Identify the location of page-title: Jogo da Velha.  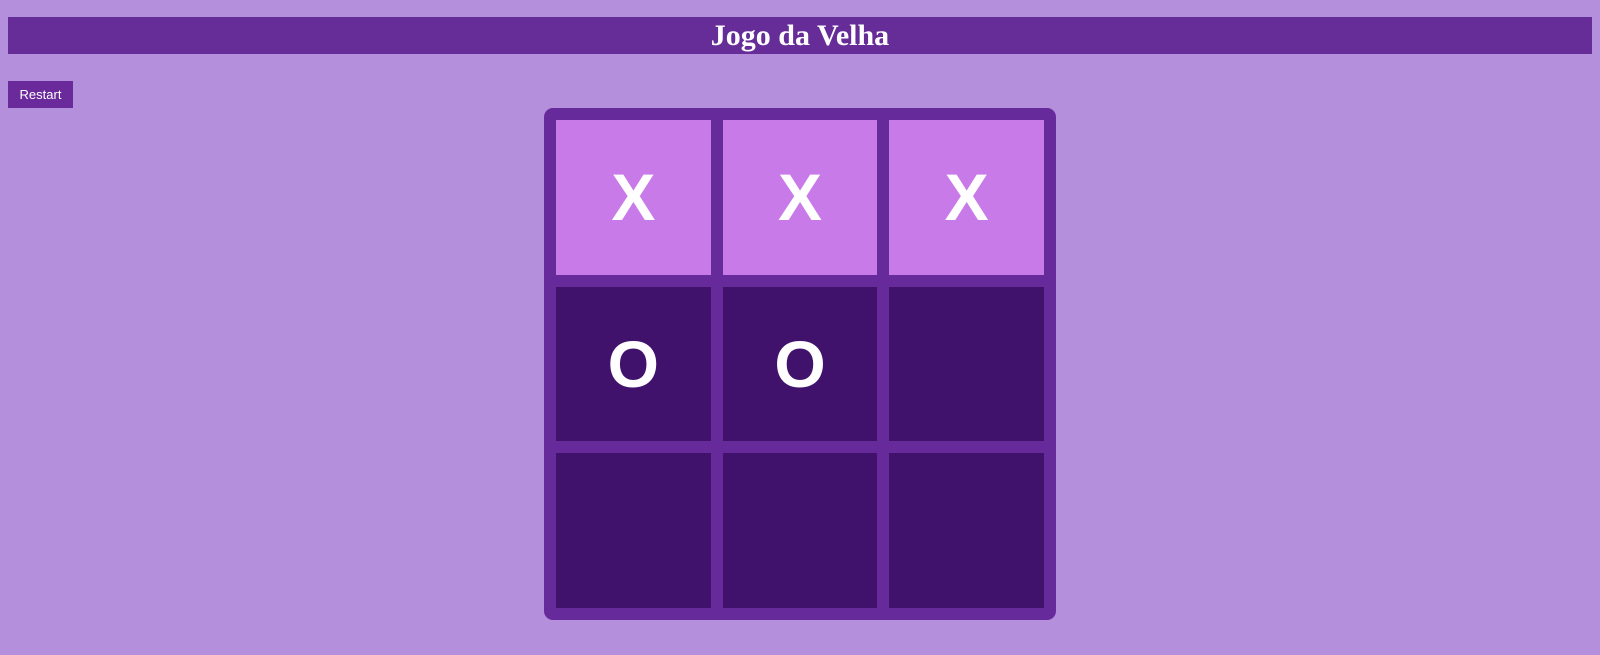
(800, 35).